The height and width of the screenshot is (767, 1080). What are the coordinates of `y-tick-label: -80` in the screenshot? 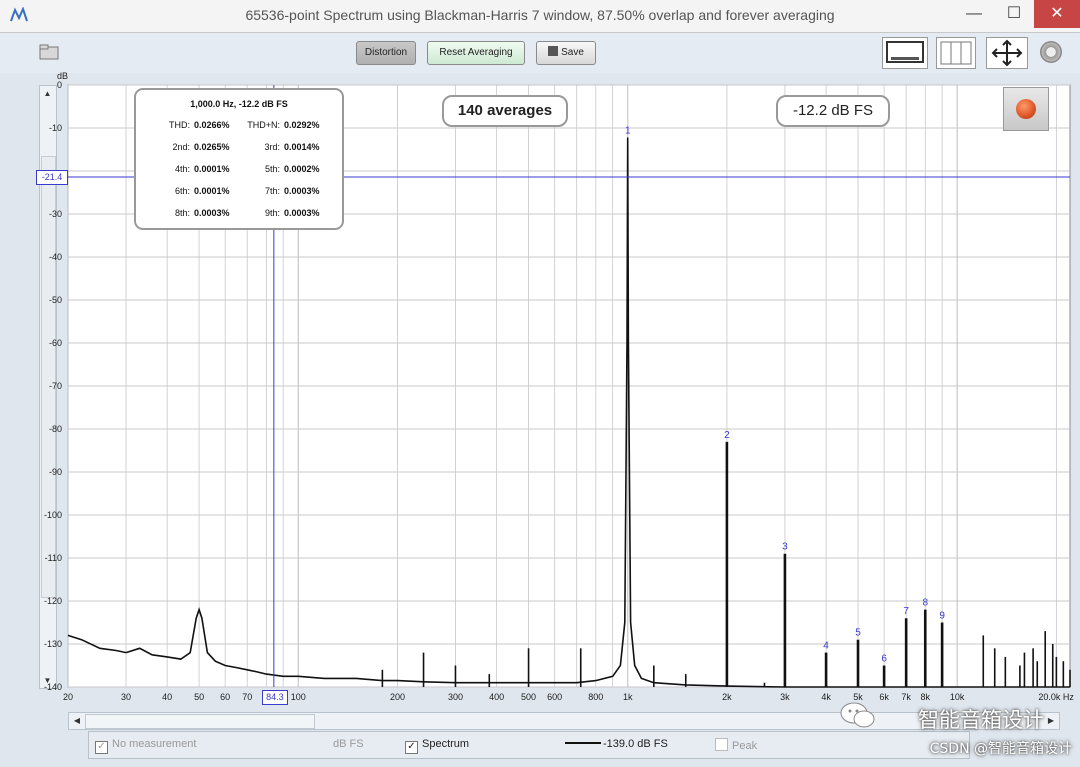 It's located at (55, 429).